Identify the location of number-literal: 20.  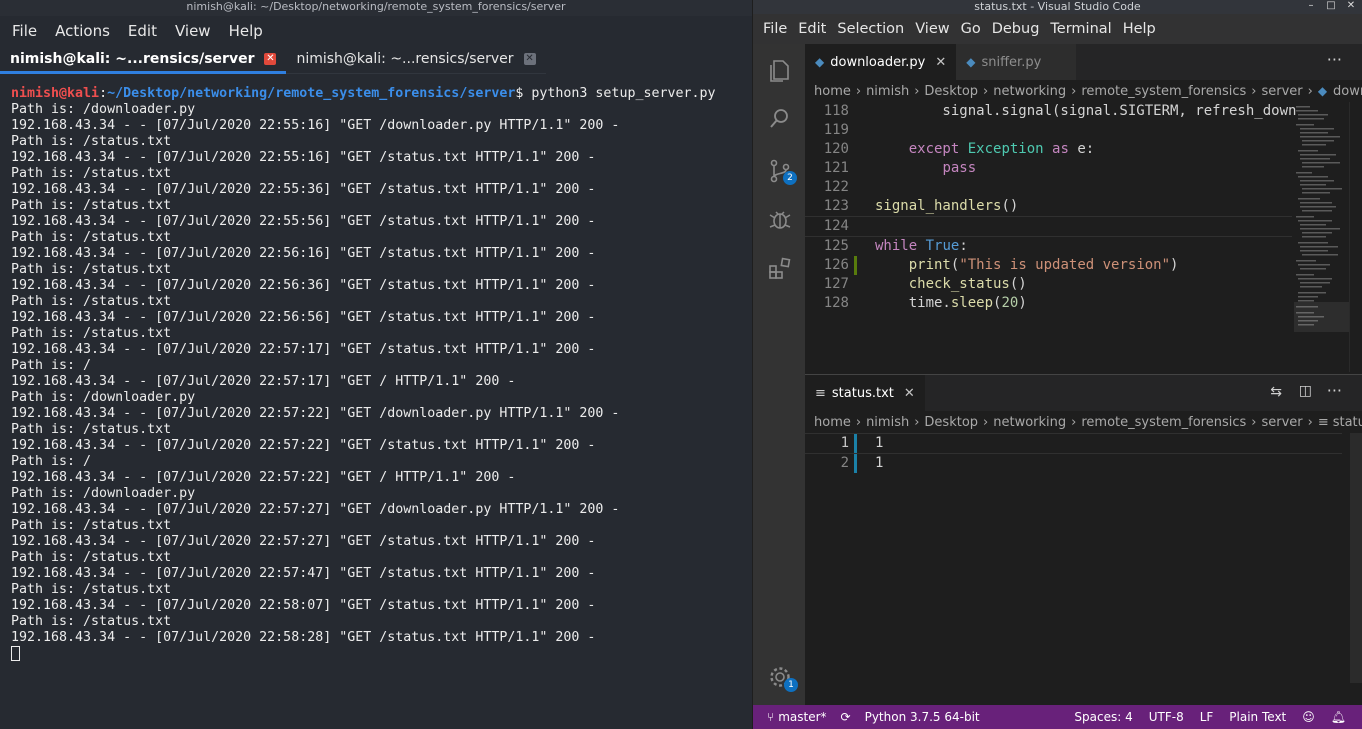
(1010, 303).